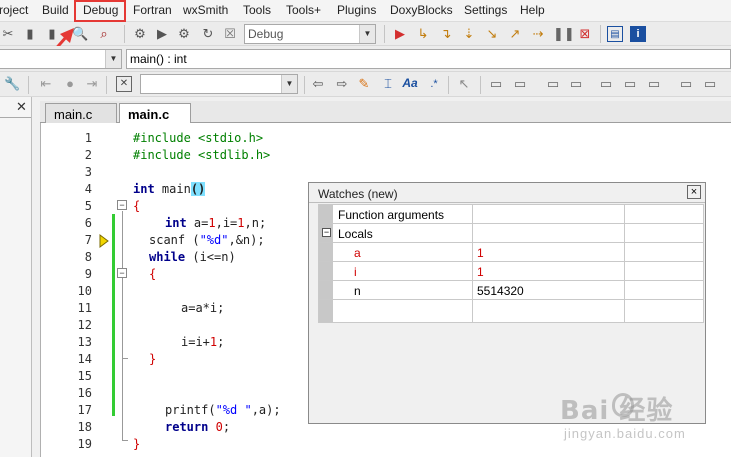 The height and width of the screenshot is (457, 731). Describe the element at coordinates (511, 309) in the screenshot. I see `watch-row-empty` at that location.